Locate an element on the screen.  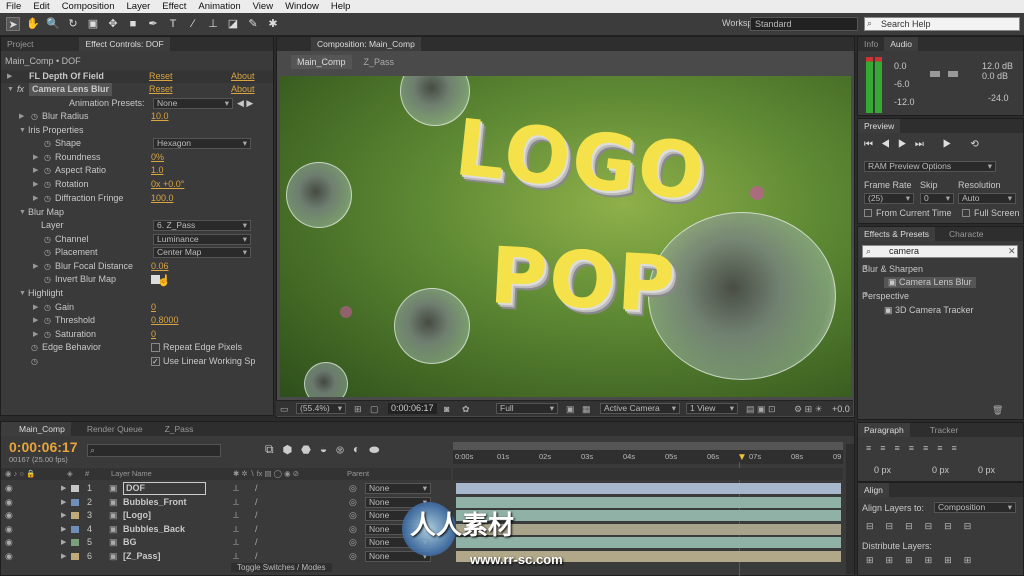
view-layout-dropdown: 1 View is located at coordinates (712, 408).